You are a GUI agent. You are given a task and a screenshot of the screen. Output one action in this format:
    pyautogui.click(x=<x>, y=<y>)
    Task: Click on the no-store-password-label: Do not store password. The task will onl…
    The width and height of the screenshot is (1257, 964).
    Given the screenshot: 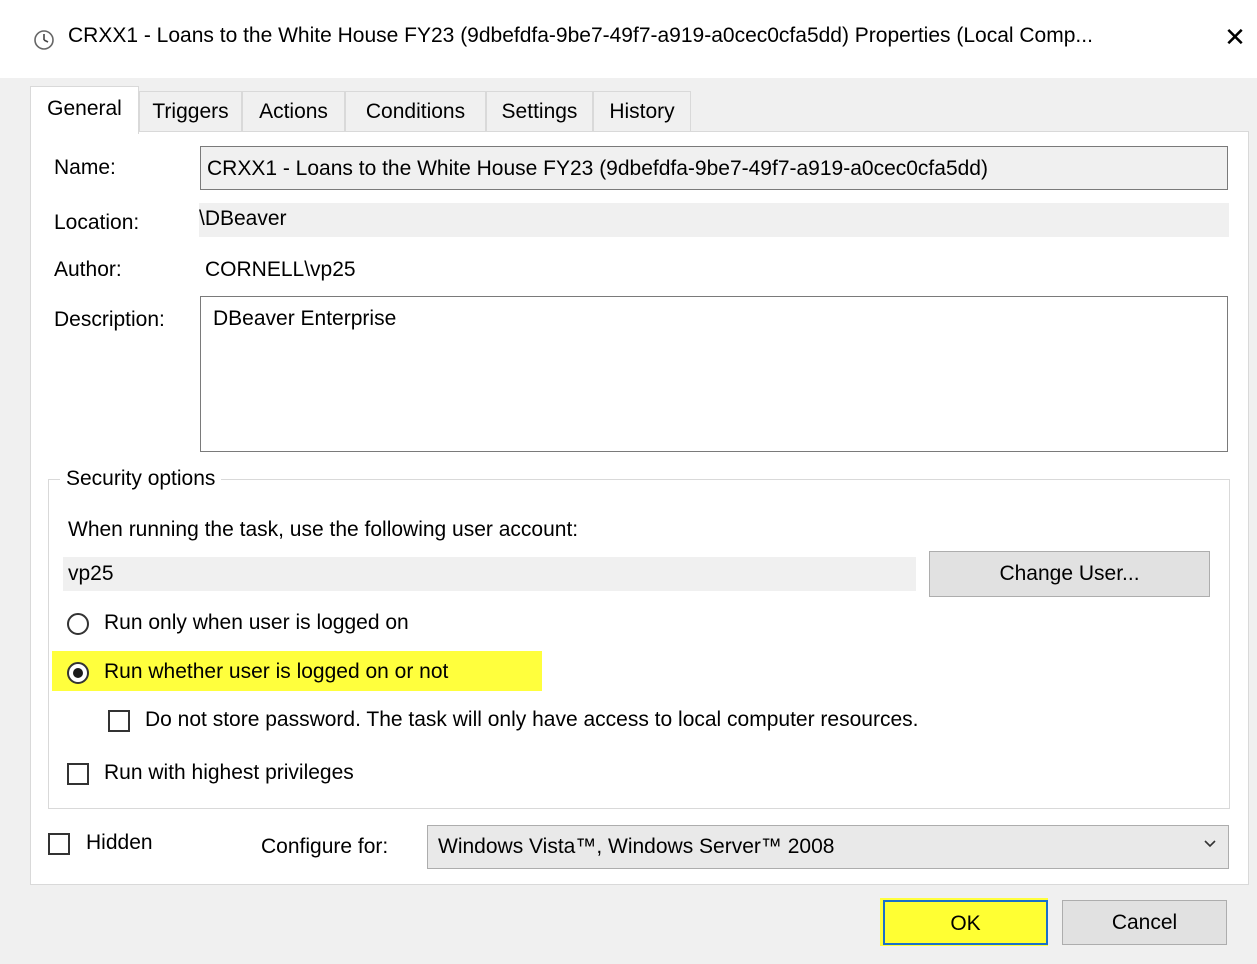 What is the action you would take?
    pyautogui.click(x=531, y=720)
    